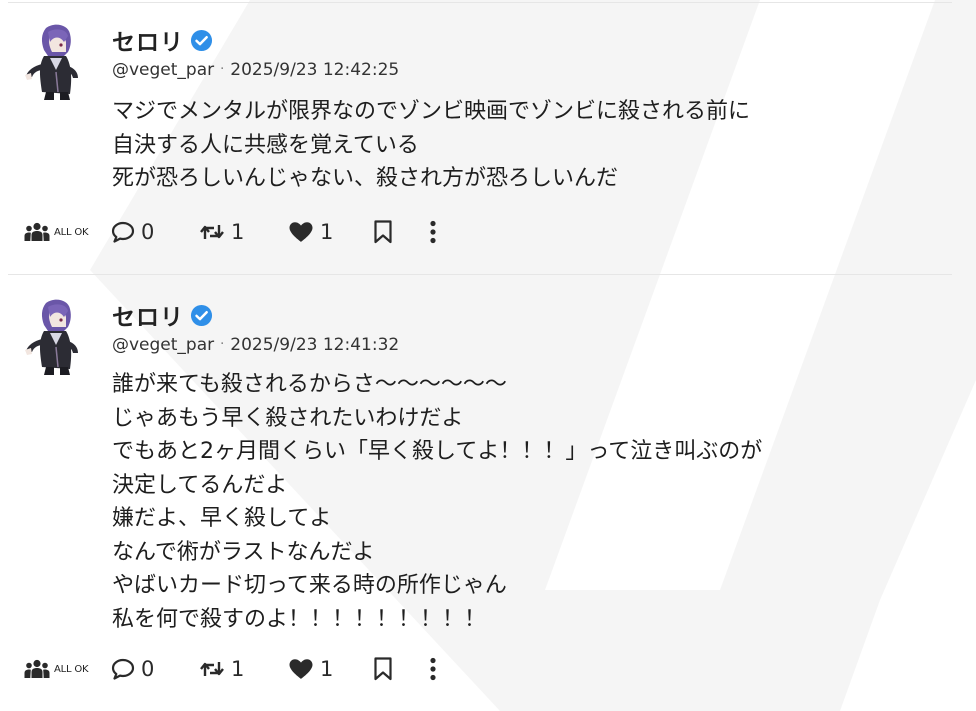  What do you see at coordinates (437, 451) in the screenshot?
I see `post-text-line: でもあと2ヶ月間くらい「早く殺してよ！！！」って泣き叫ぶのが` at bounding box center [437, 451].